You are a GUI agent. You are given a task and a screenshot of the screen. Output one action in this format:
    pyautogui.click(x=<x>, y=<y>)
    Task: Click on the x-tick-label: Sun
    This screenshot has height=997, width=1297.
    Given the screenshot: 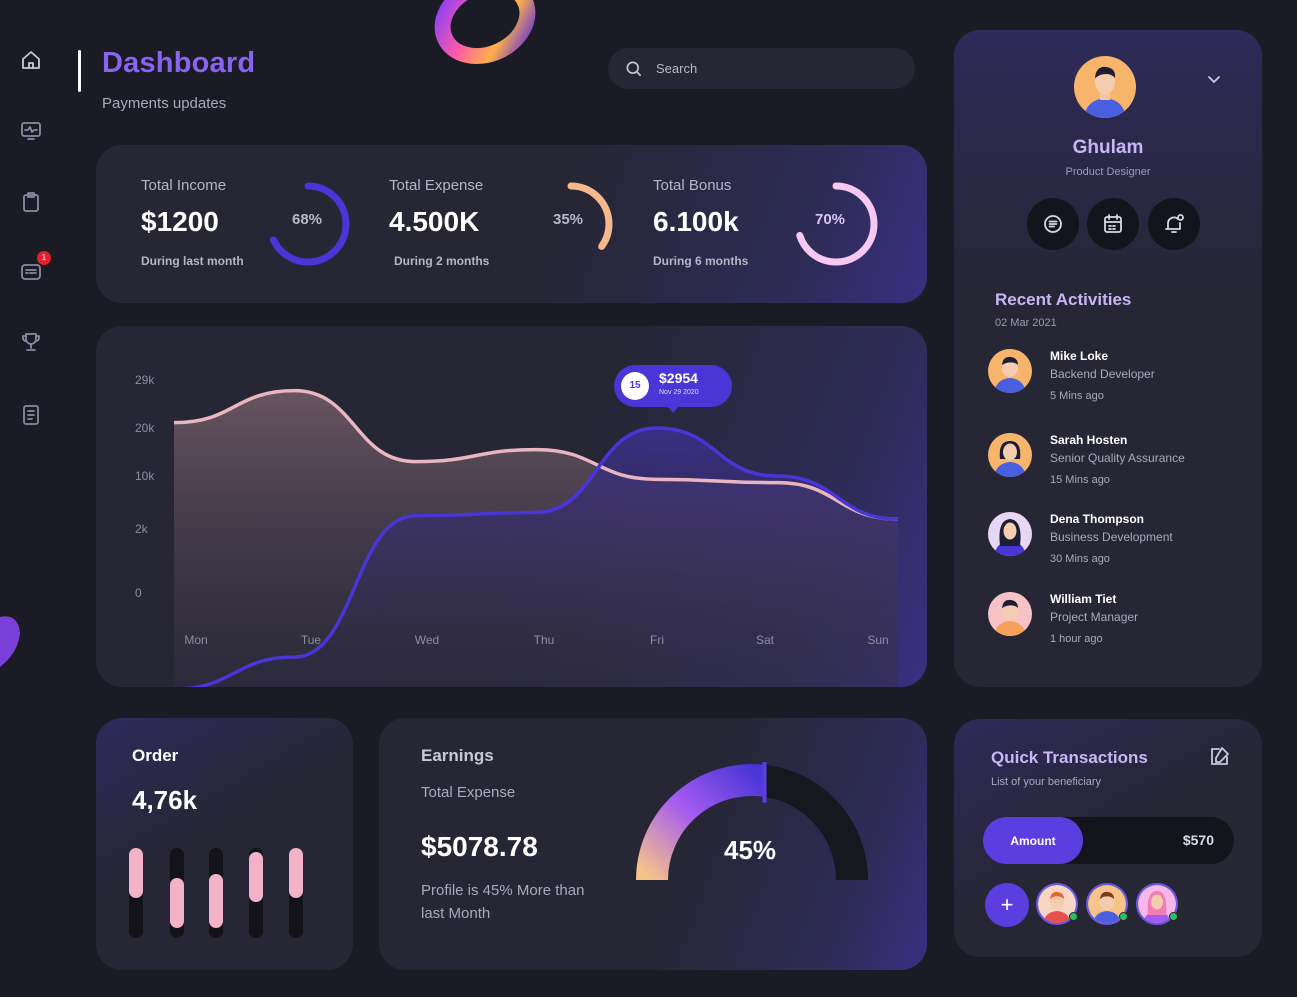 What is the action you would take?
    pyautogui.click(x=877, y=640)
    